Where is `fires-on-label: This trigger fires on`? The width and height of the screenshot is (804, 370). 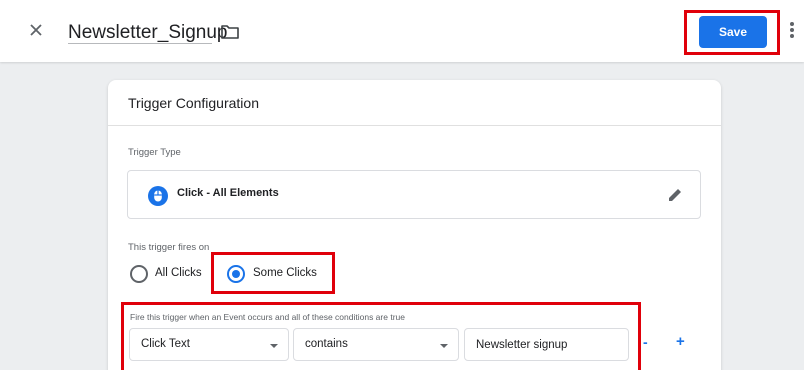 fires-on-label: This trigger fires on is located at coordinates (169, 247).